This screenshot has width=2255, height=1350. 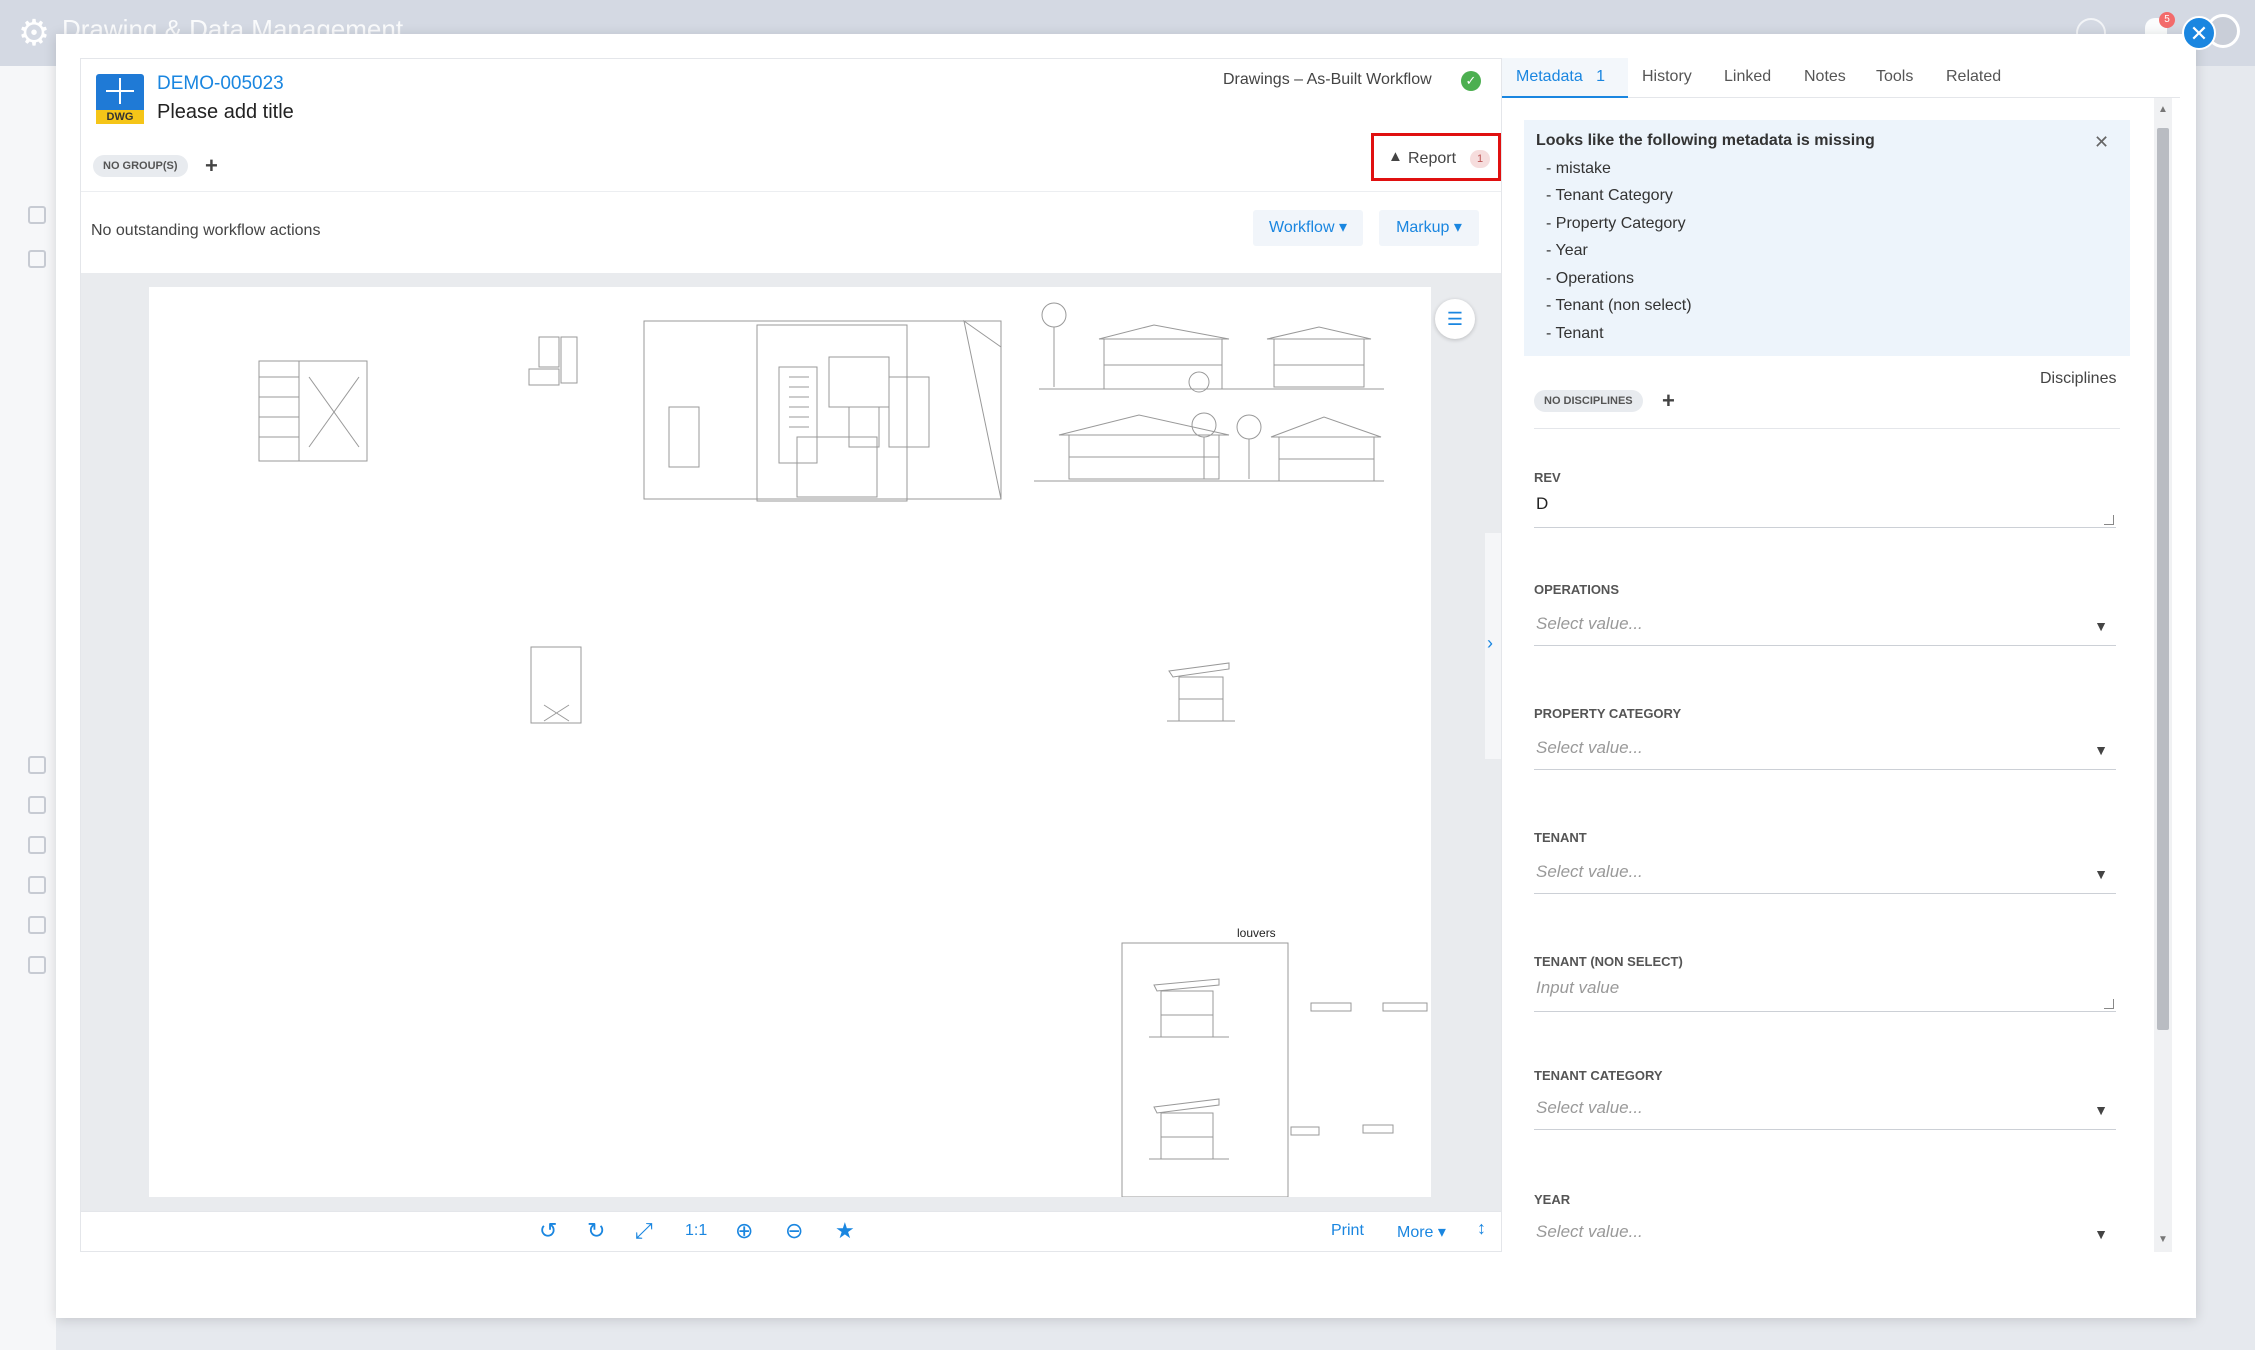 What do you see at coordinates (1894, 77) in the screenshot?
I see `tab-tools: Tools` at bounding box center [1894, 77].